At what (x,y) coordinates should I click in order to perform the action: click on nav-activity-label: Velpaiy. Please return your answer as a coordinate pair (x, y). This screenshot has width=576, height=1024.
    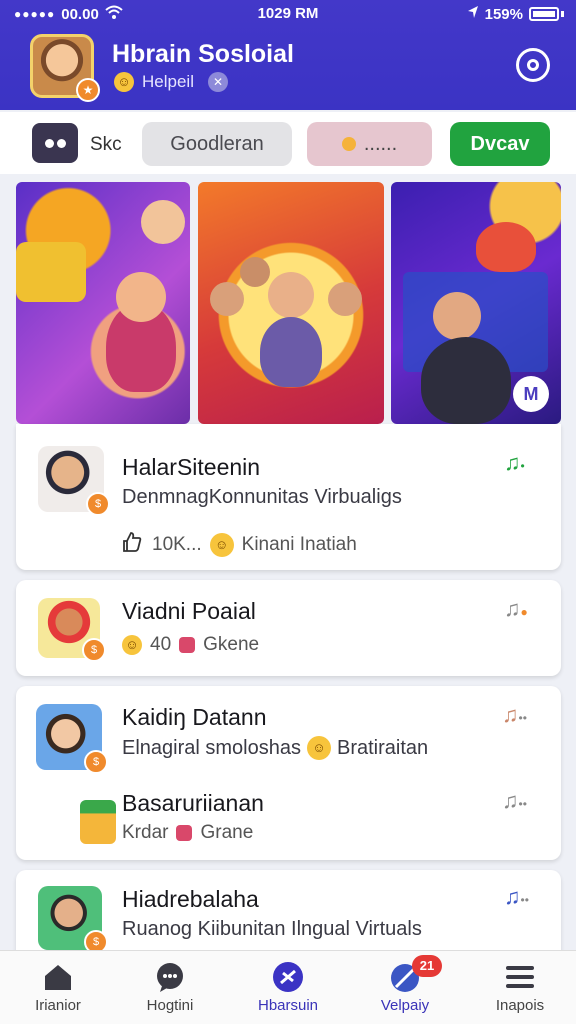
    Looking at the image, I should click on (405, 1005).